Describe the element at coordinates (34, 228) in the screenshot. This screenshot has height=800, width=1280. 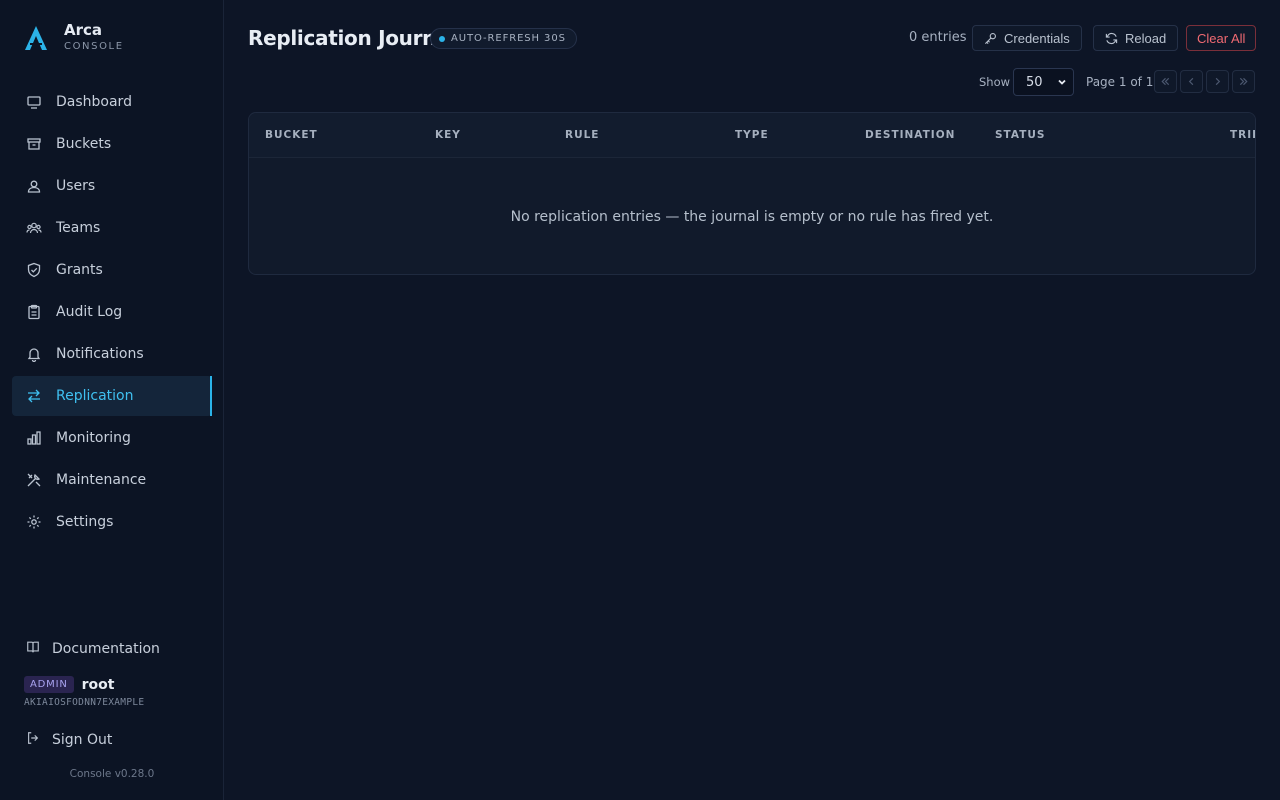
I see `team-icon` at that location.